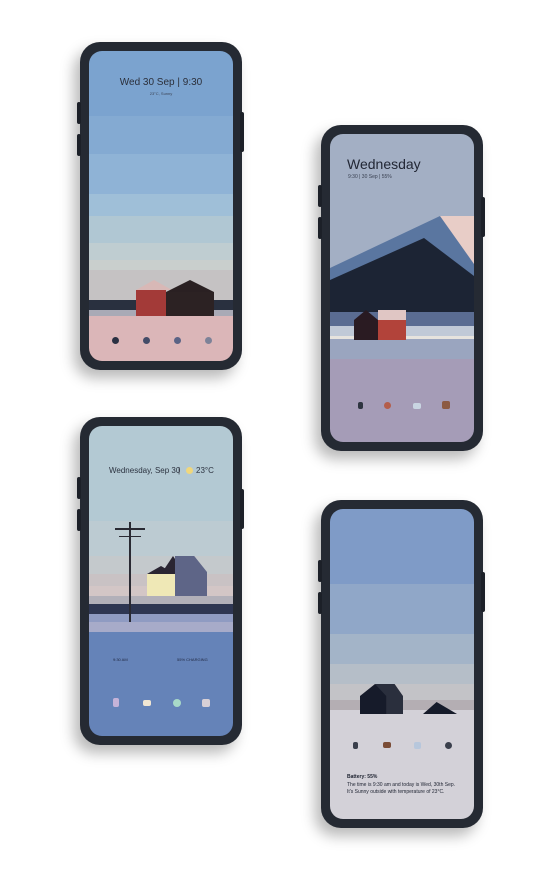 This screenshot has height=875, width=558. I want to click on phone-1: Wed 30 Sep | 9:30 23°C, Sunny, so click(160, 206).